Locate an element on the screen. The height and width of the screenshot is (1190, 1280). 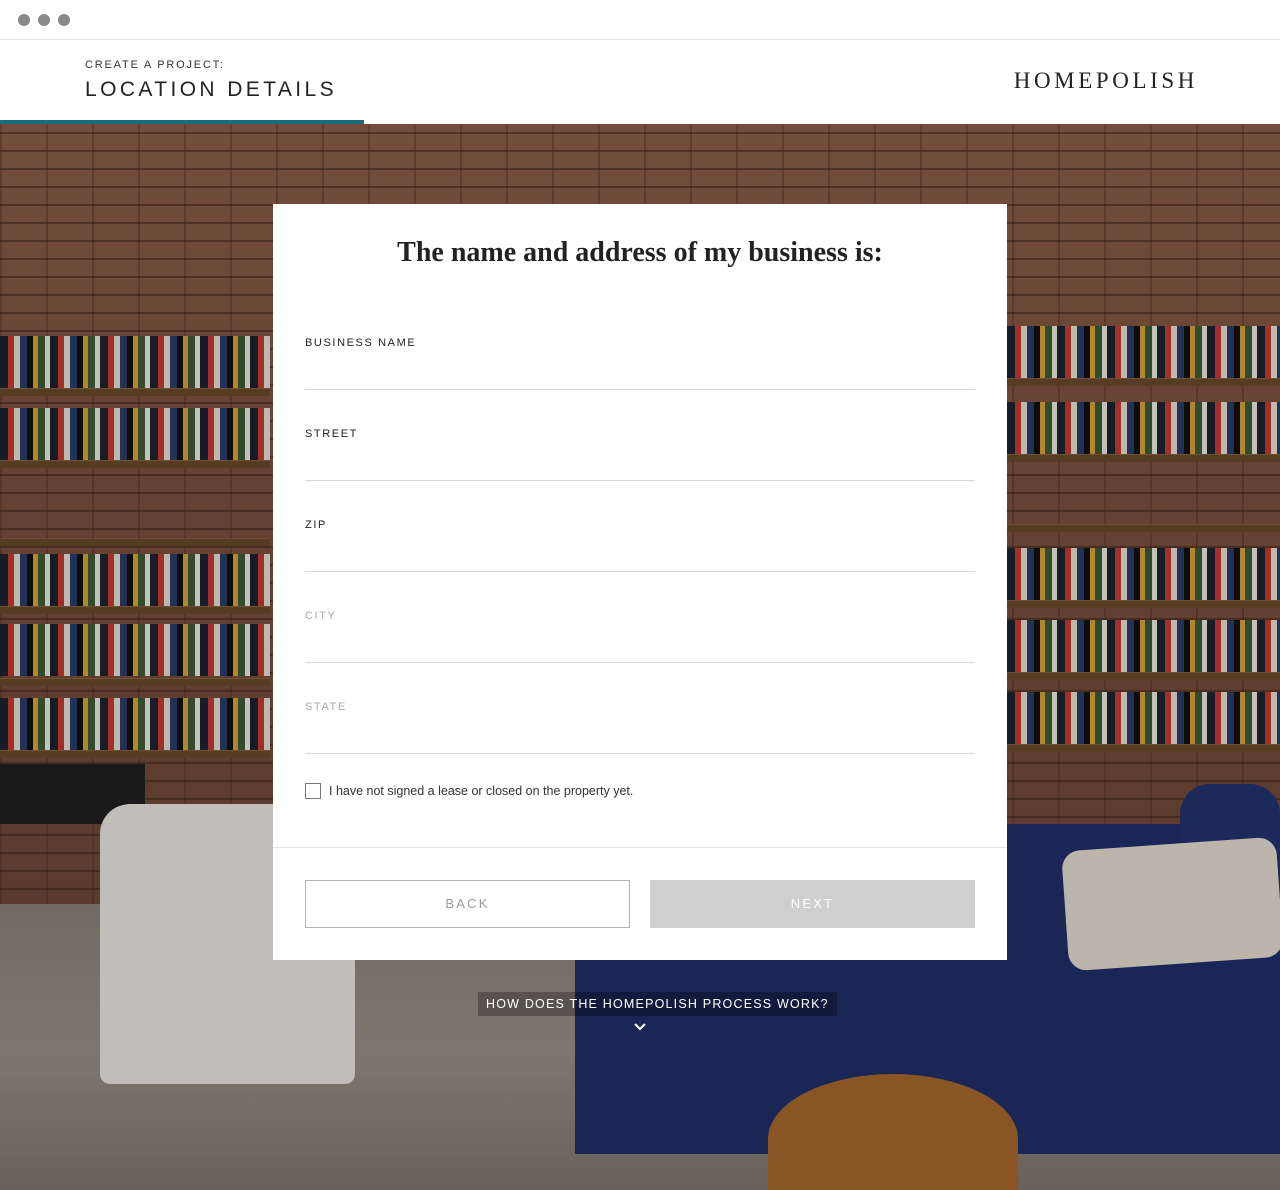
business-name-input is located at coordinates (640, 369).